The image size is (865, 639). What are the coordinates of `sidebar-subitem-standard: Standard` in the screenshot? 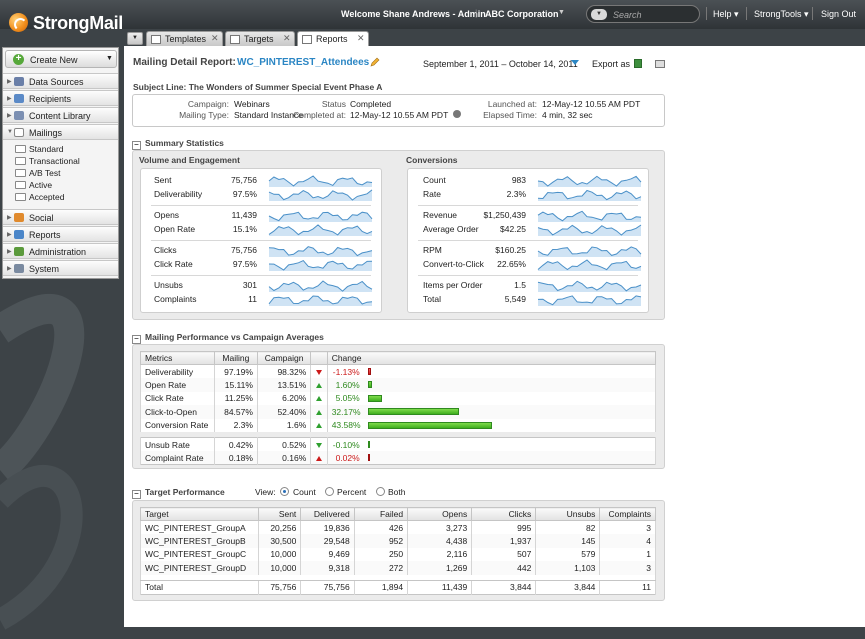 It's located at (39, 149).